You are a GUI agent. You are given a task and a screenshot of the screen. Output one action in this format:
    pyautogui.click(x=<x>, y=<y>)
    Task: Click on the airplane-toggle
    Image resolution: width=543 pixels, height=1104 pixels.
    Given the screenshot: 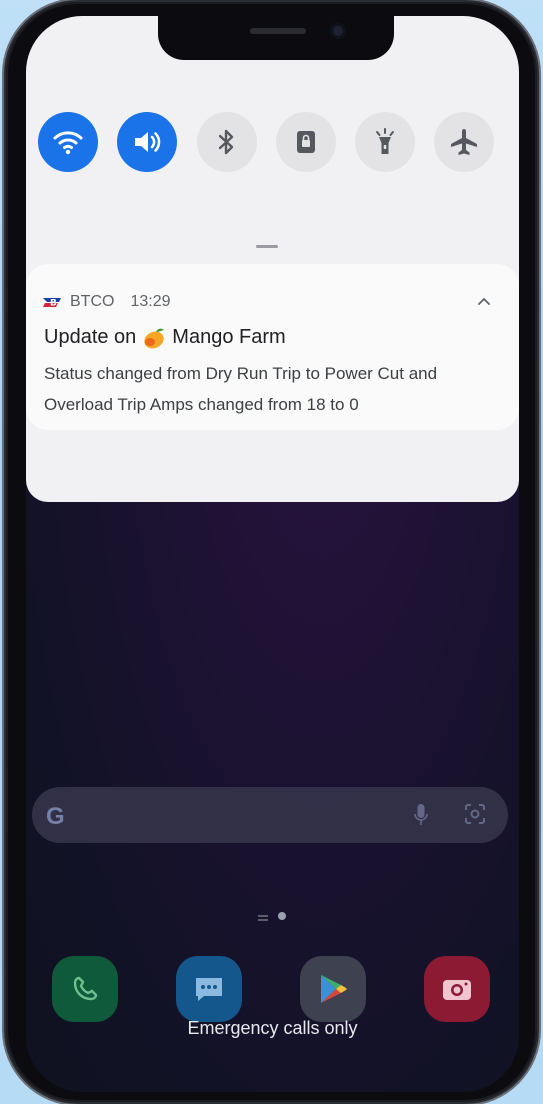 What is the action you would take?
    pyautogui.click(x=464, y=142)
    